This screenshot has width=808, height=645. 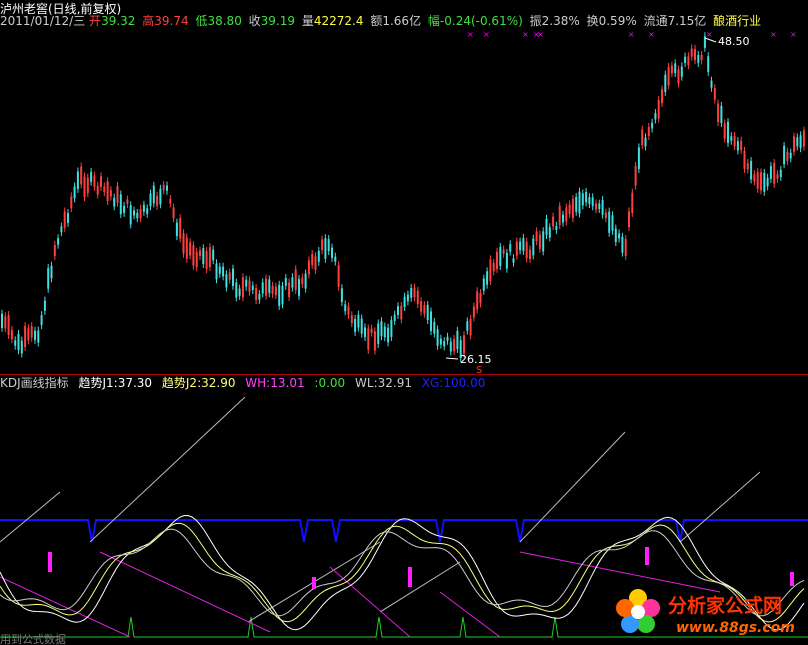 What do you see at coordinates (98, 383) in the screenshot?
I see `j1-label: 趋势J1:` at bounding box center [98, 383].